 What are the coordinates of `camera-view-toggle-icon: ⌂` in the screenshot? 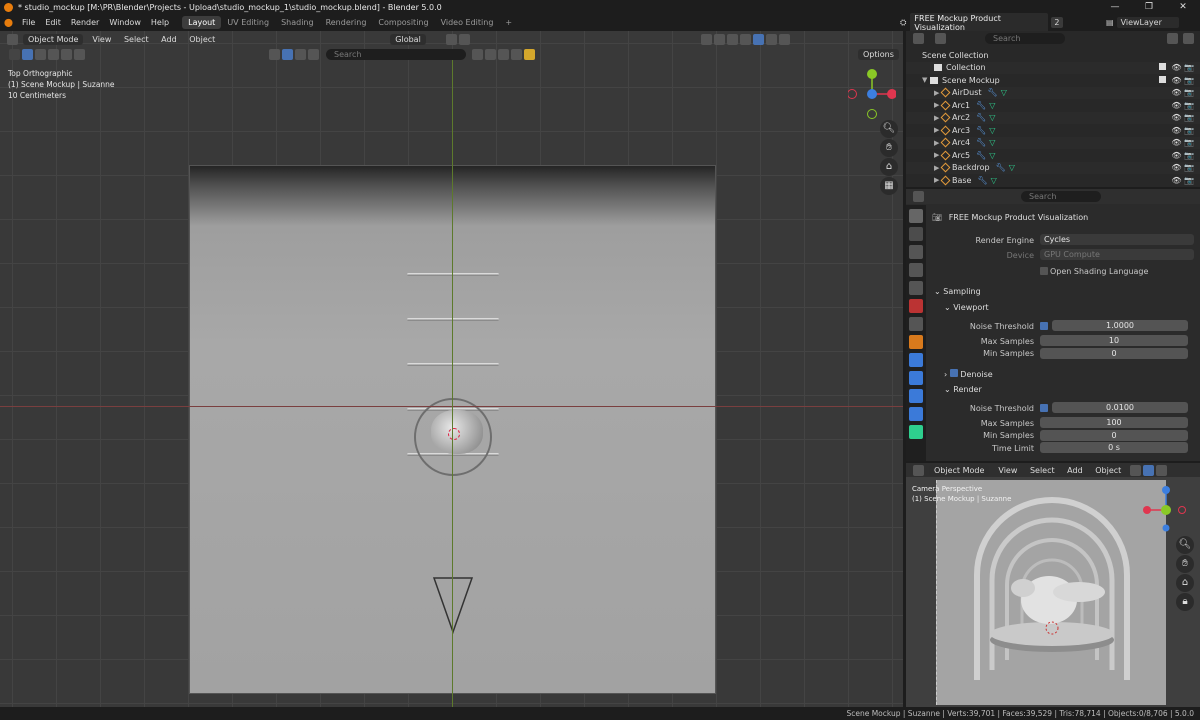 It's located at (1185, 583).